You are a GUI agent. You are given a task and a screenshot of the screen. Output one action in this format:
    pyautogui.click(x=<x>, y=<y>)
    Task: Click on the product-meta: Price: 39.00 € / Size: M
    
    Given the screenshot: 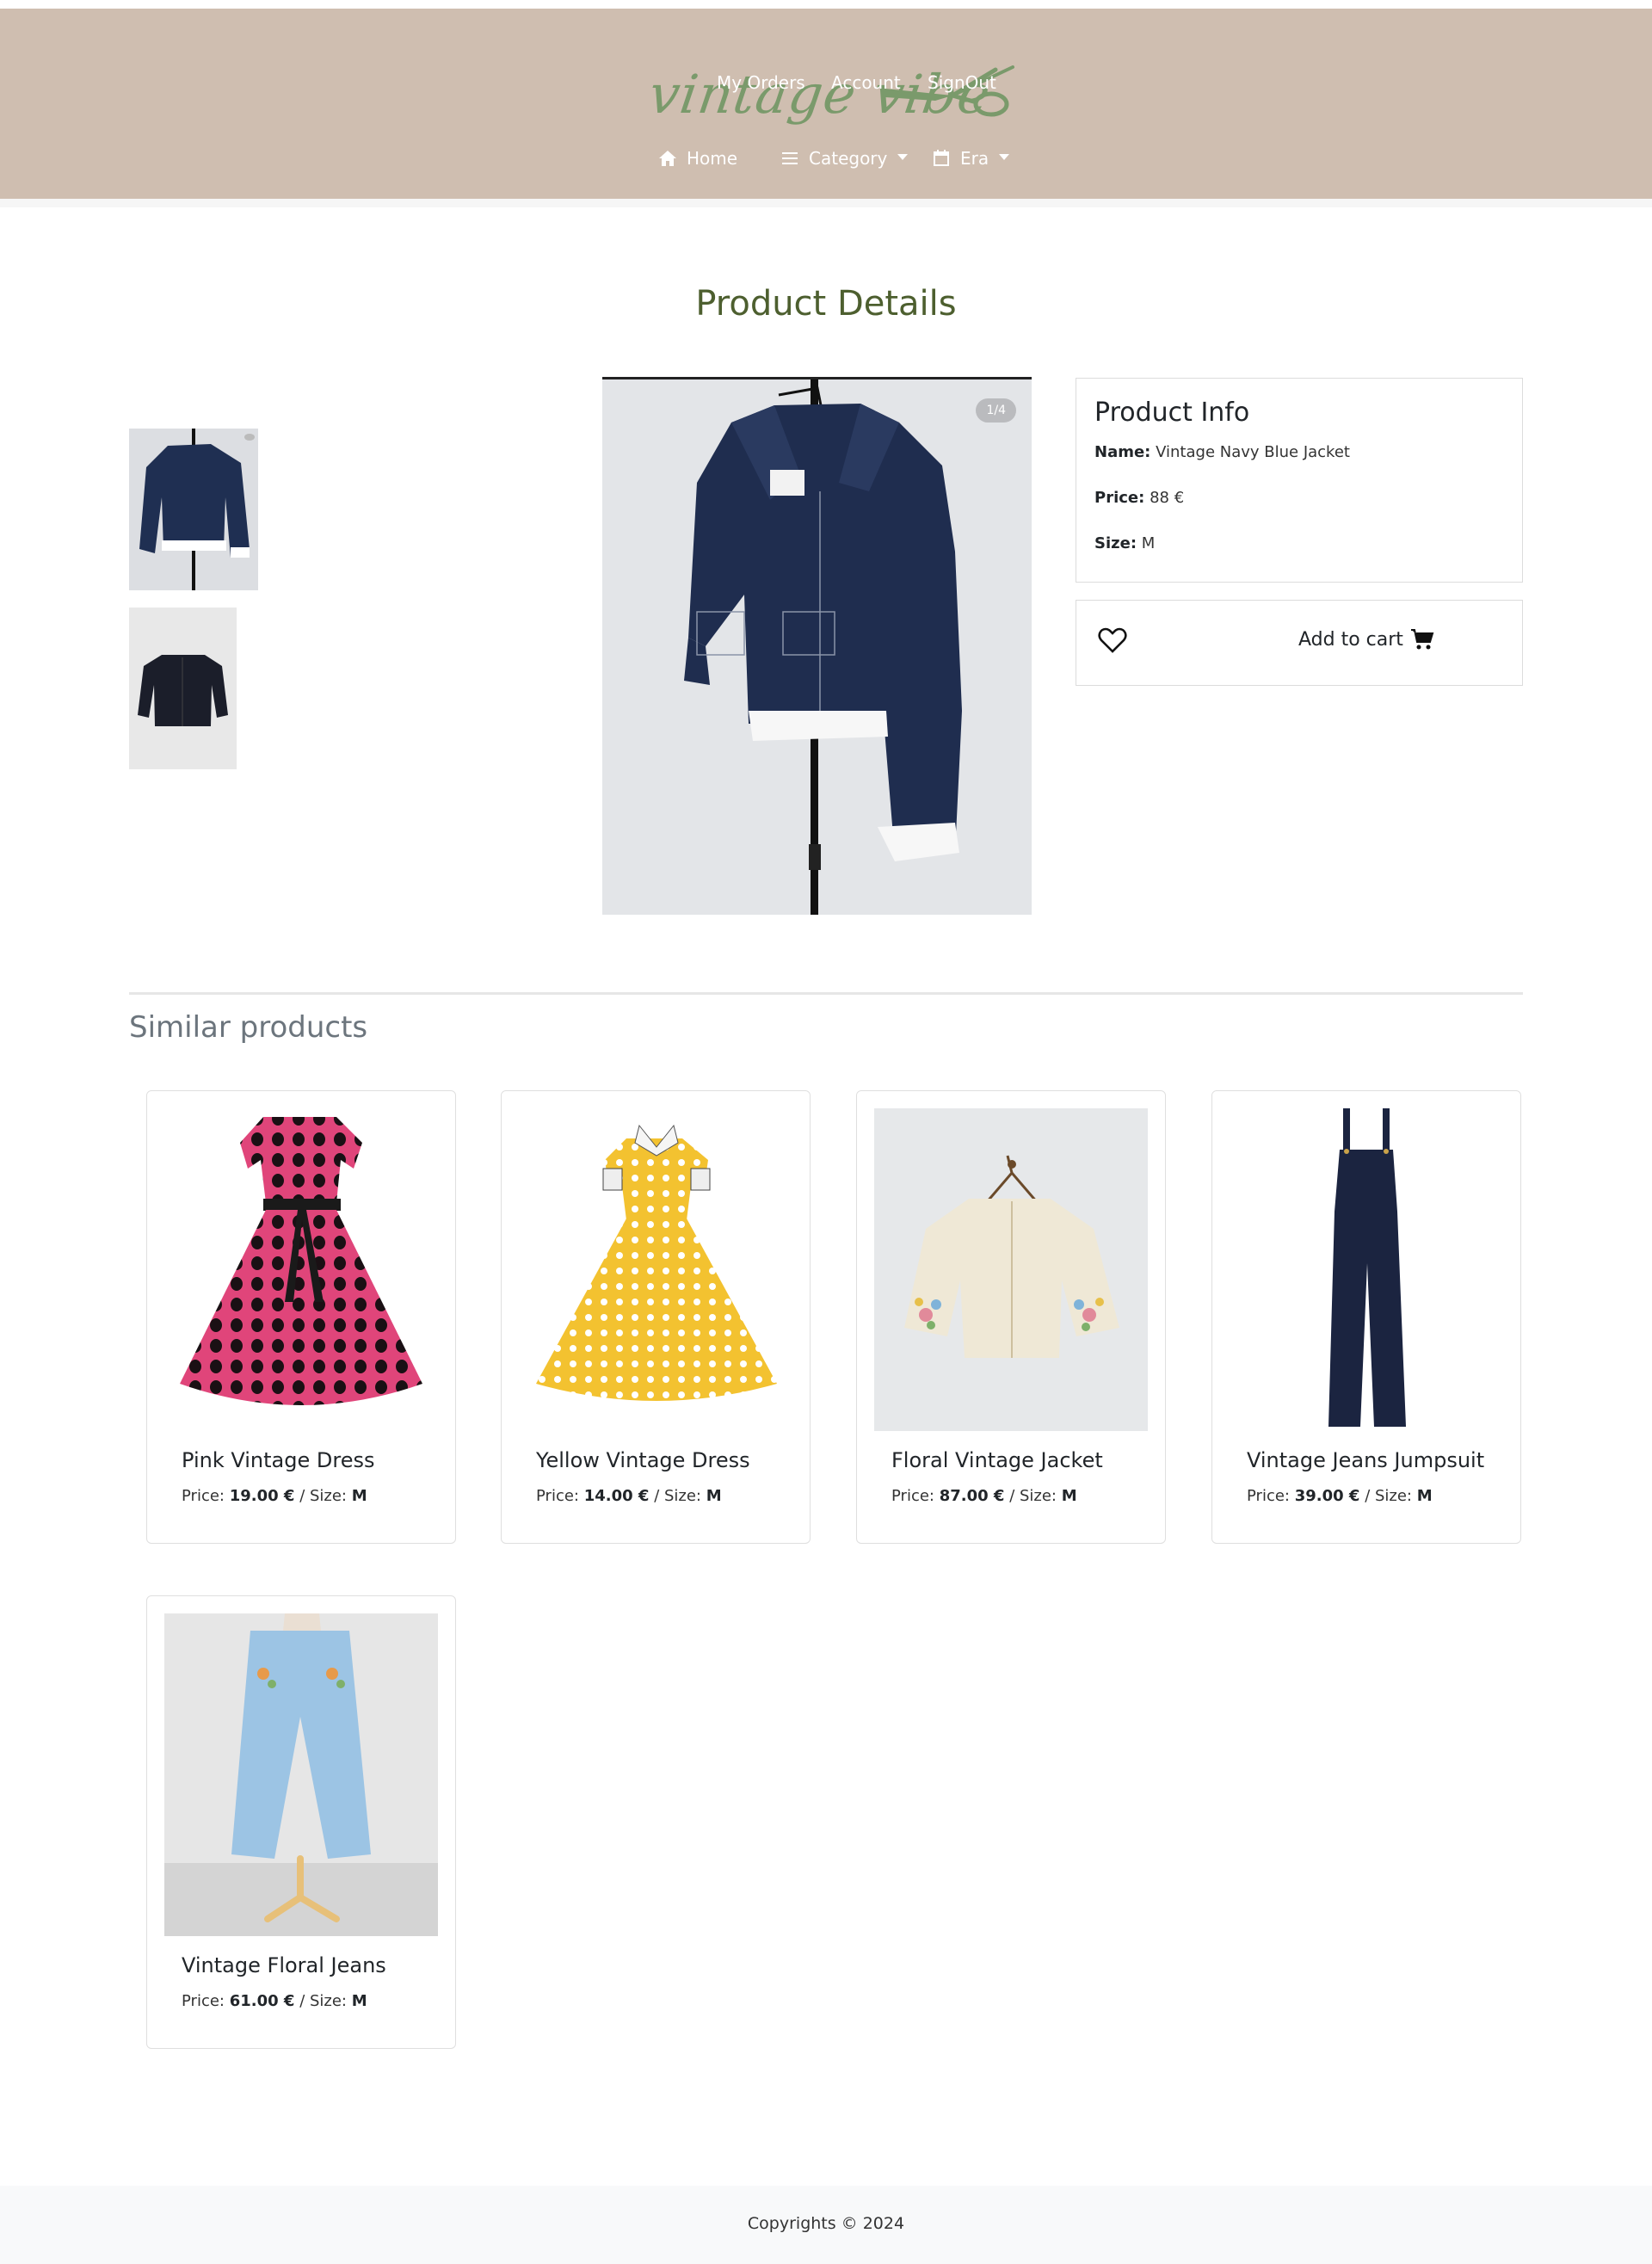 What is the action you would take?
    pyautogui.click(x=1340, y=1496)
    